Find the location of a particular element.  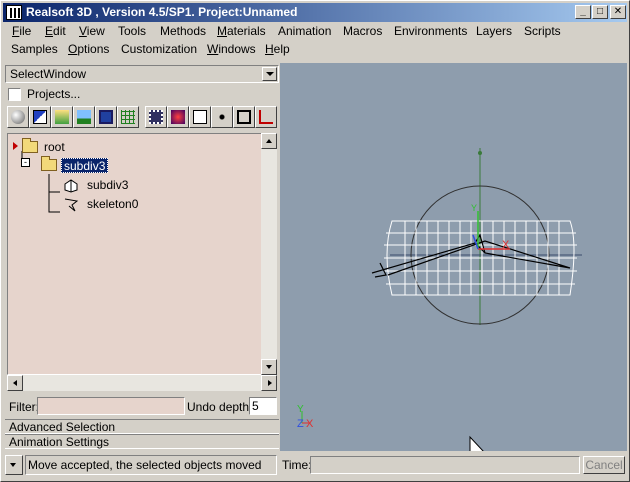

corner-y-label: Y is located at coordinates (300, 409).